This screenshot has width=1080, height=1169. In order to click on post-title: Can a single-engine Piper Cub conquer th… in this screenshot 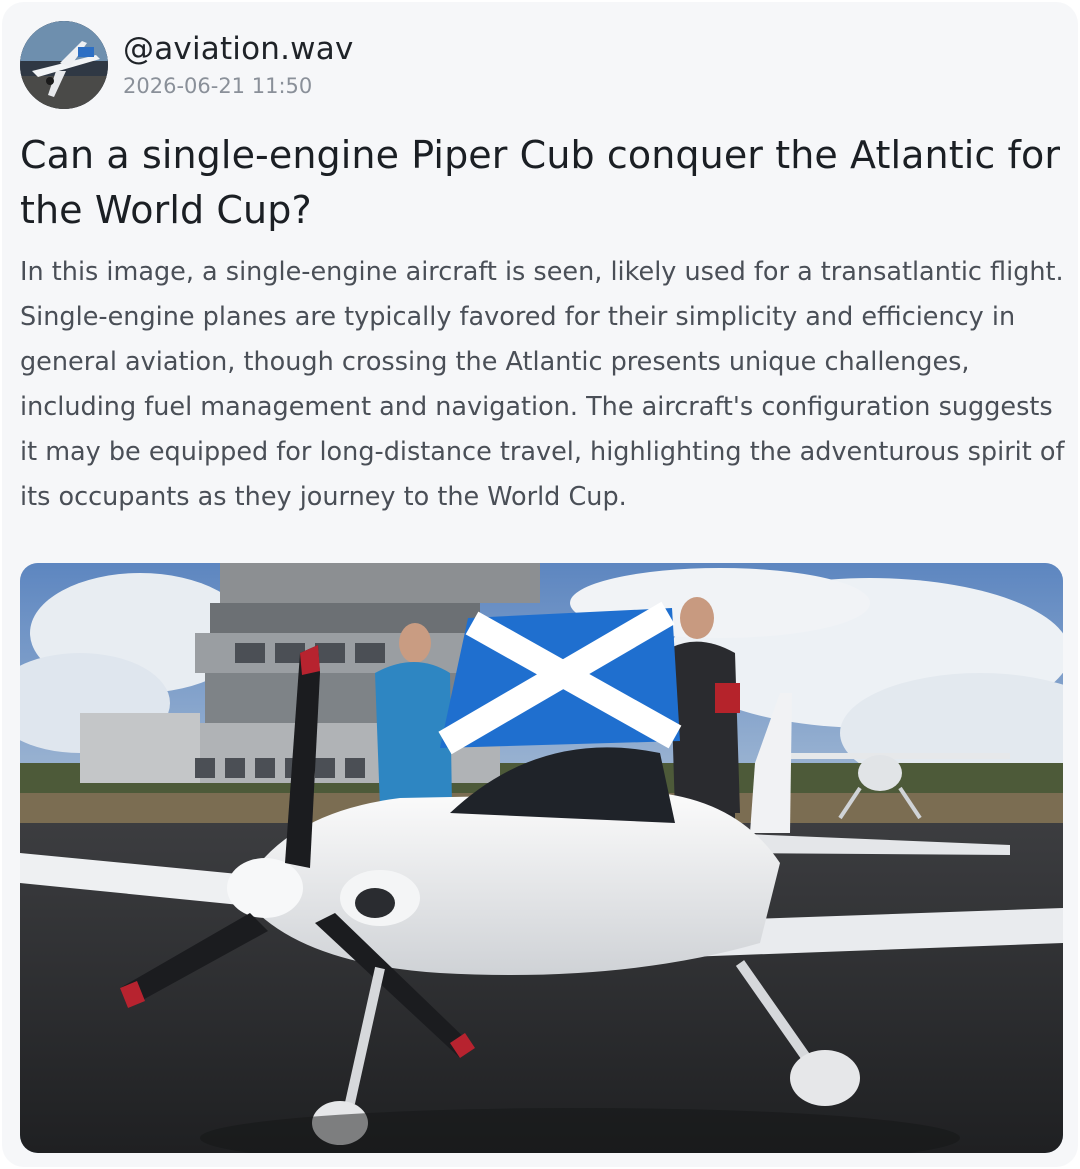, I will do `click(540, 182)`.